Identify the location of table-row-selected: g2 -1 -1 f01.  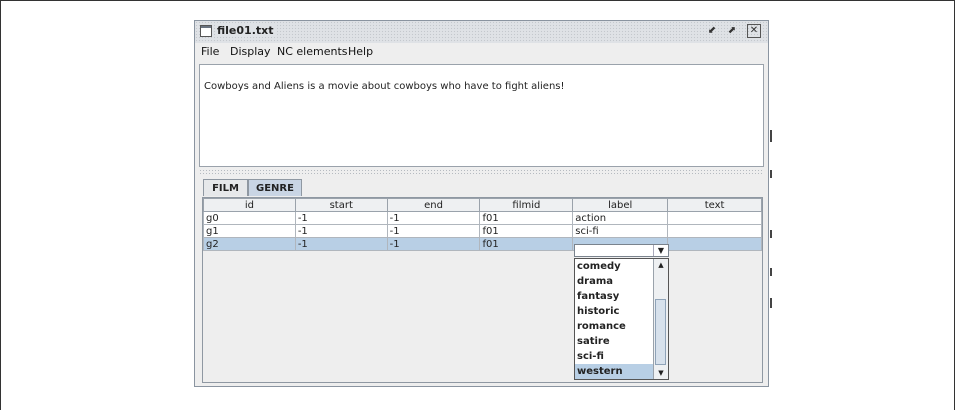
(482, 244).